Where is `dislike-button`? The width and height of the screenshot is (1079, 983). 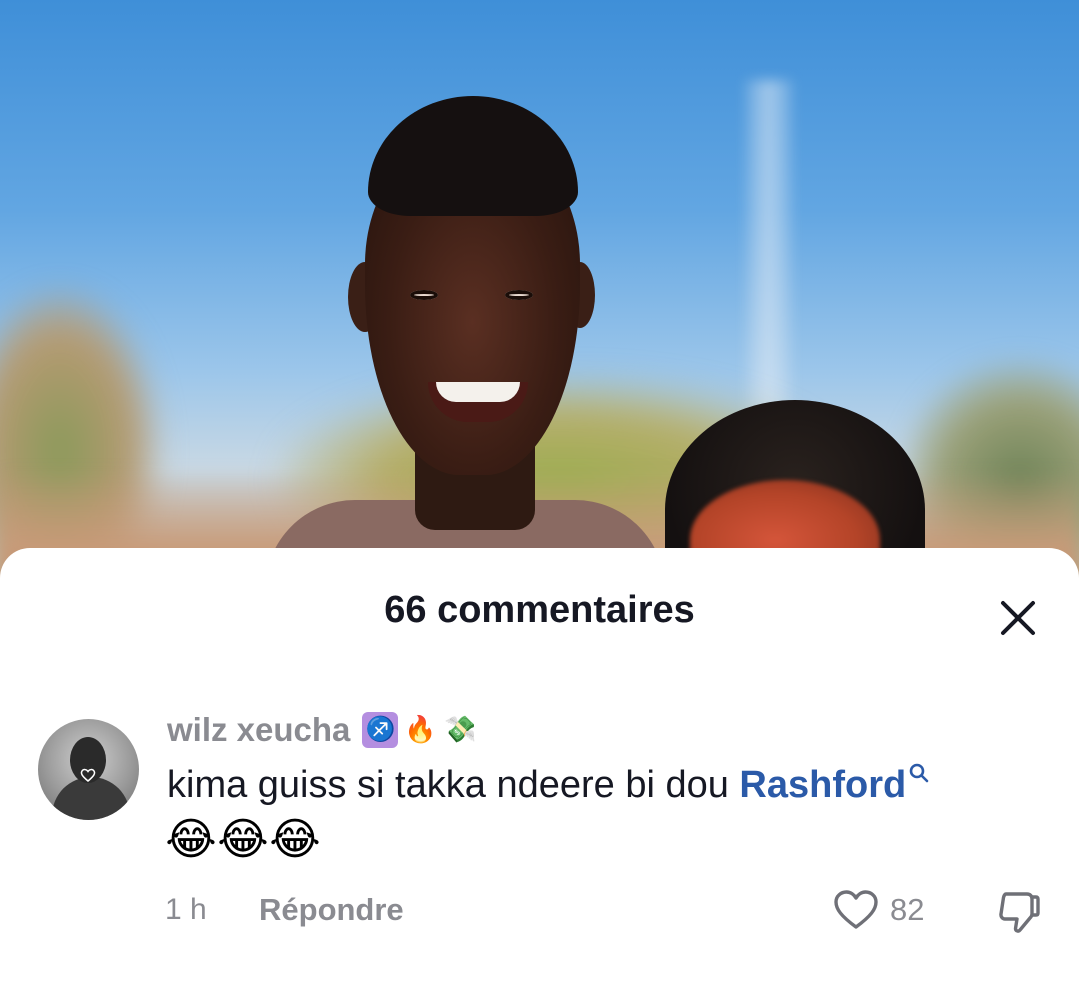
dislike-button is located at coordinates (1019, 912).